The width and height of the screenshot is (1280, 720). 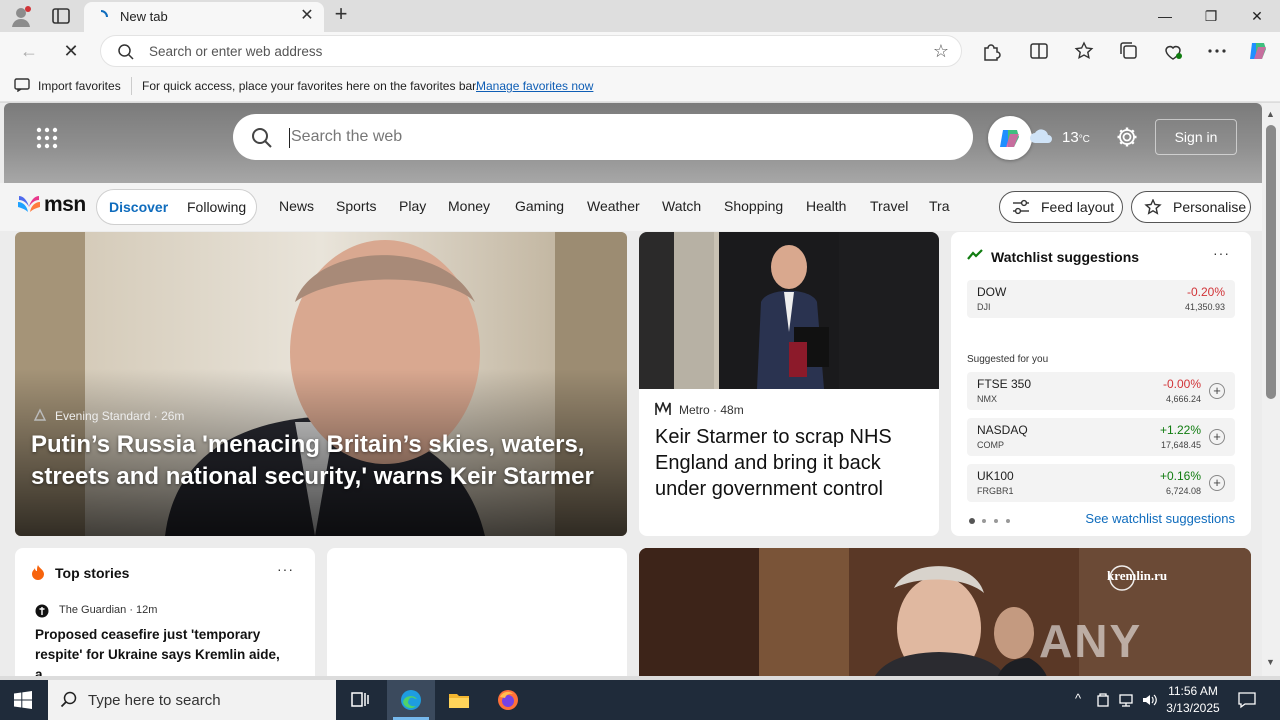 I want to click on nav-item-play: Play, so click(x=412, y=206).